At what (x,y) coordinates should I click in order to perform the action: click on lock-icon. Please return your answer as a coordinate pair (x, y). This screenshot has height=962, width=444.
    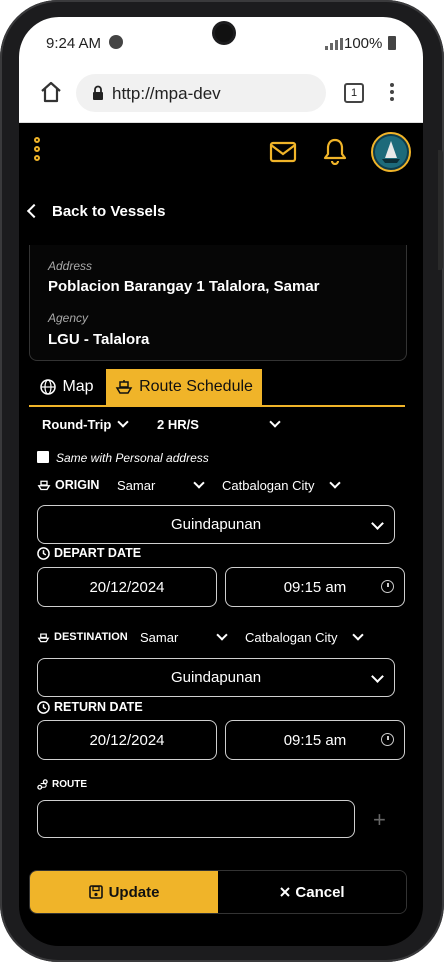
    Looking at the image, I should click on (98, 92).